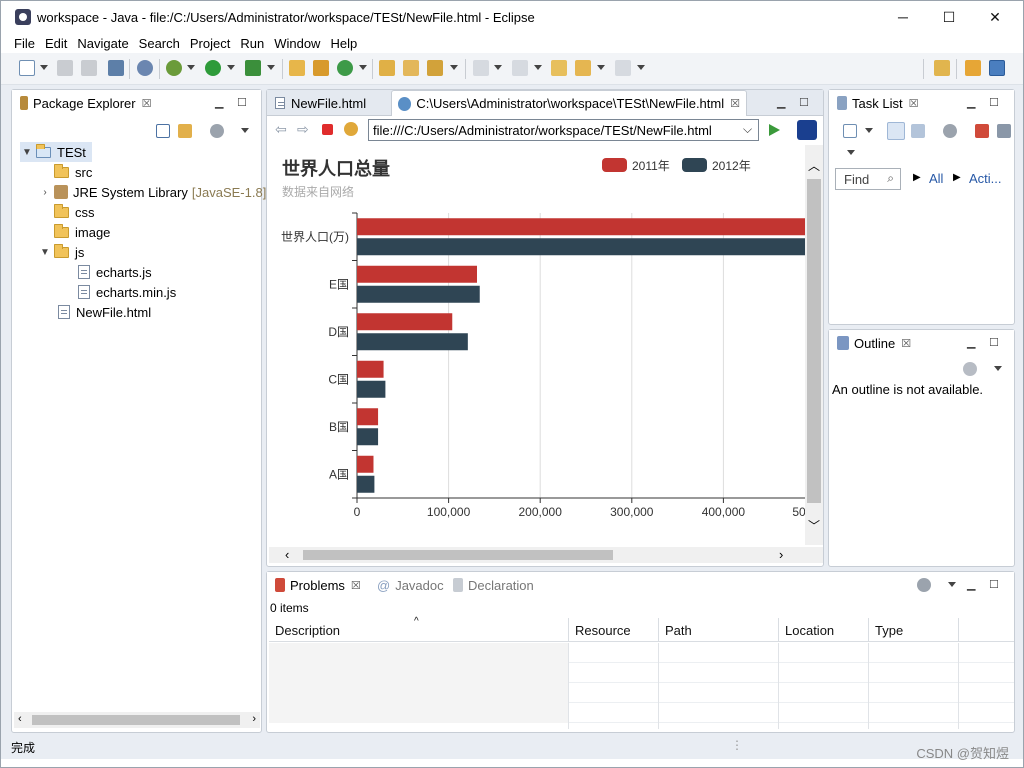 The height and width of the screenshot is (768, 1024). Describe the element at coordinates (877, 103) in the screenshot. I see `task-list-tab: Task List ☒` at that location.